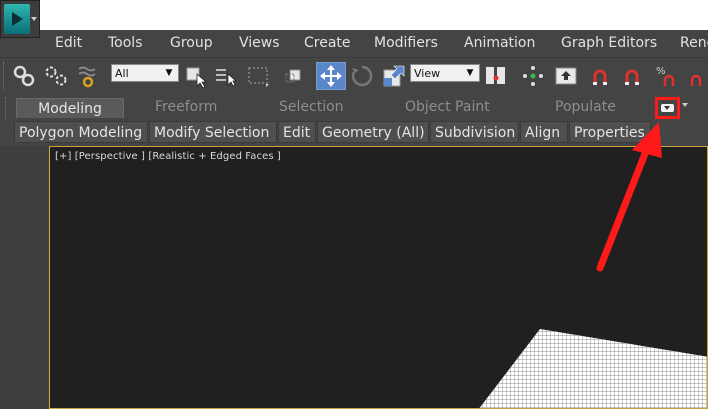 The width and height of the screenshot is (708, 409). What do you see at coordinates (89, 76) in the screenshot?
I see `bind-space-warp-icon` at bounding box center [89, 76].